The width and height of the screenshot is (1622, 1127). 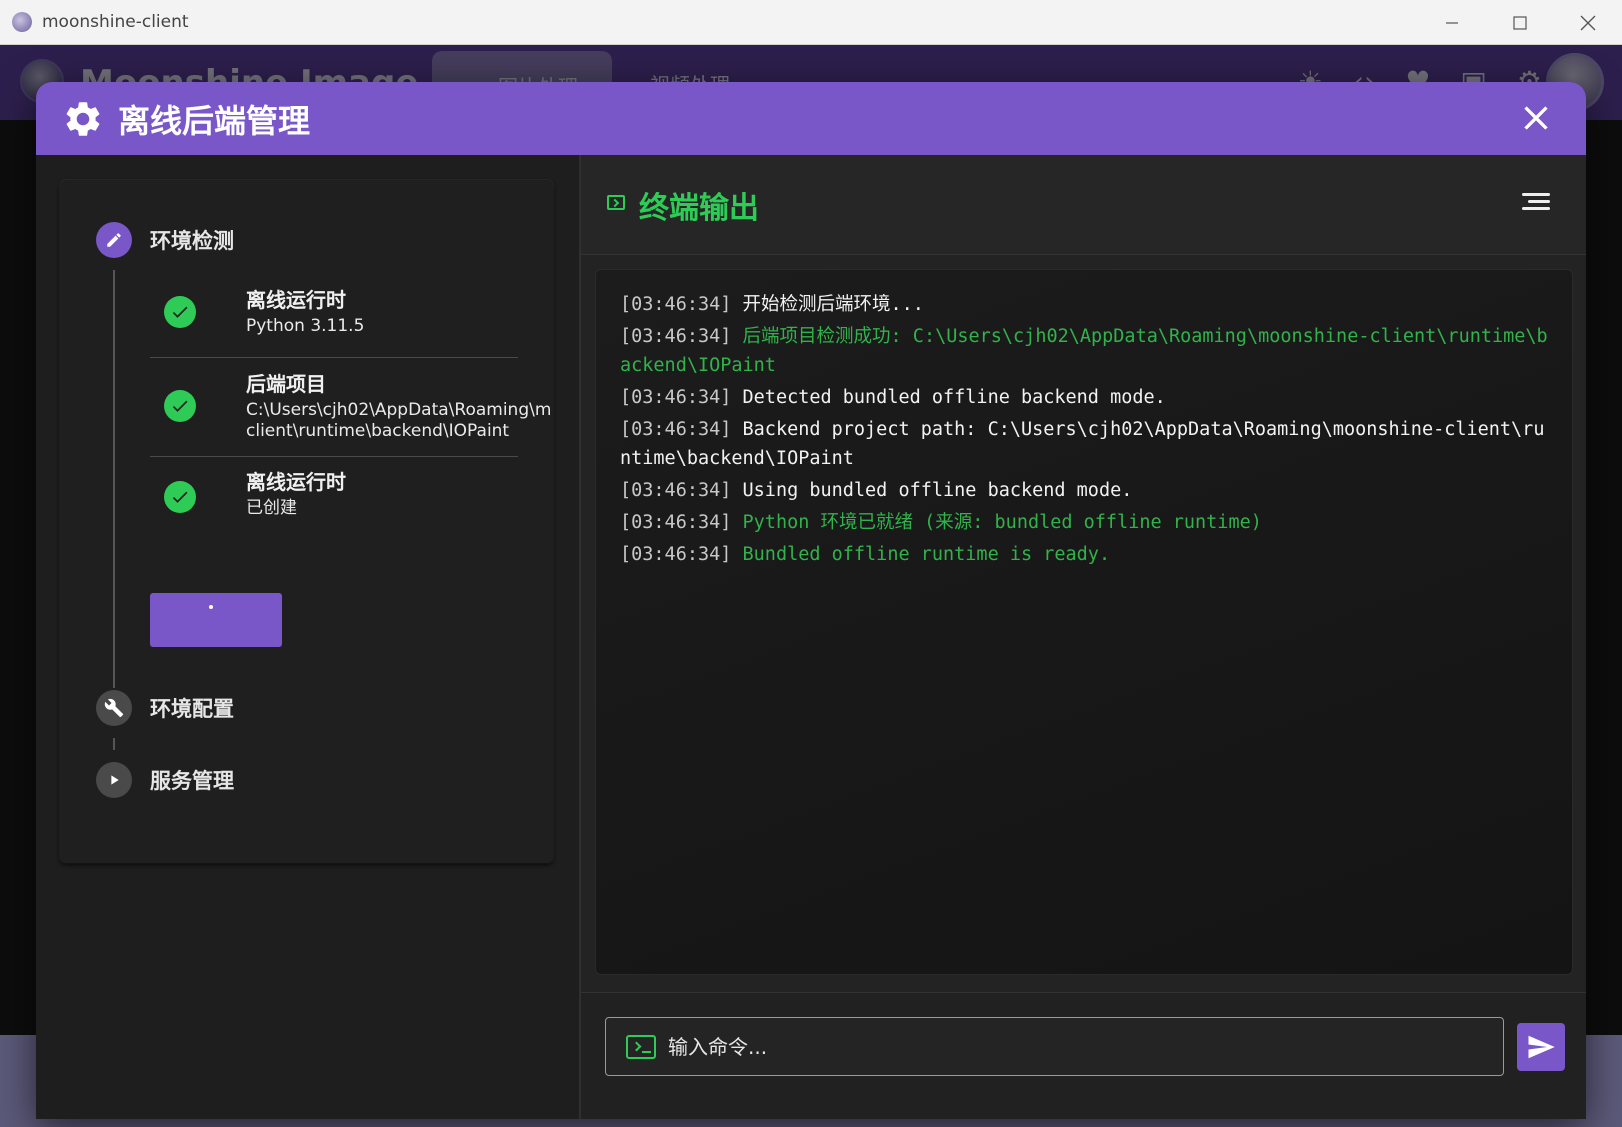 I want to click on step-environment-check: 环境检测, so click(x=165, y=240).